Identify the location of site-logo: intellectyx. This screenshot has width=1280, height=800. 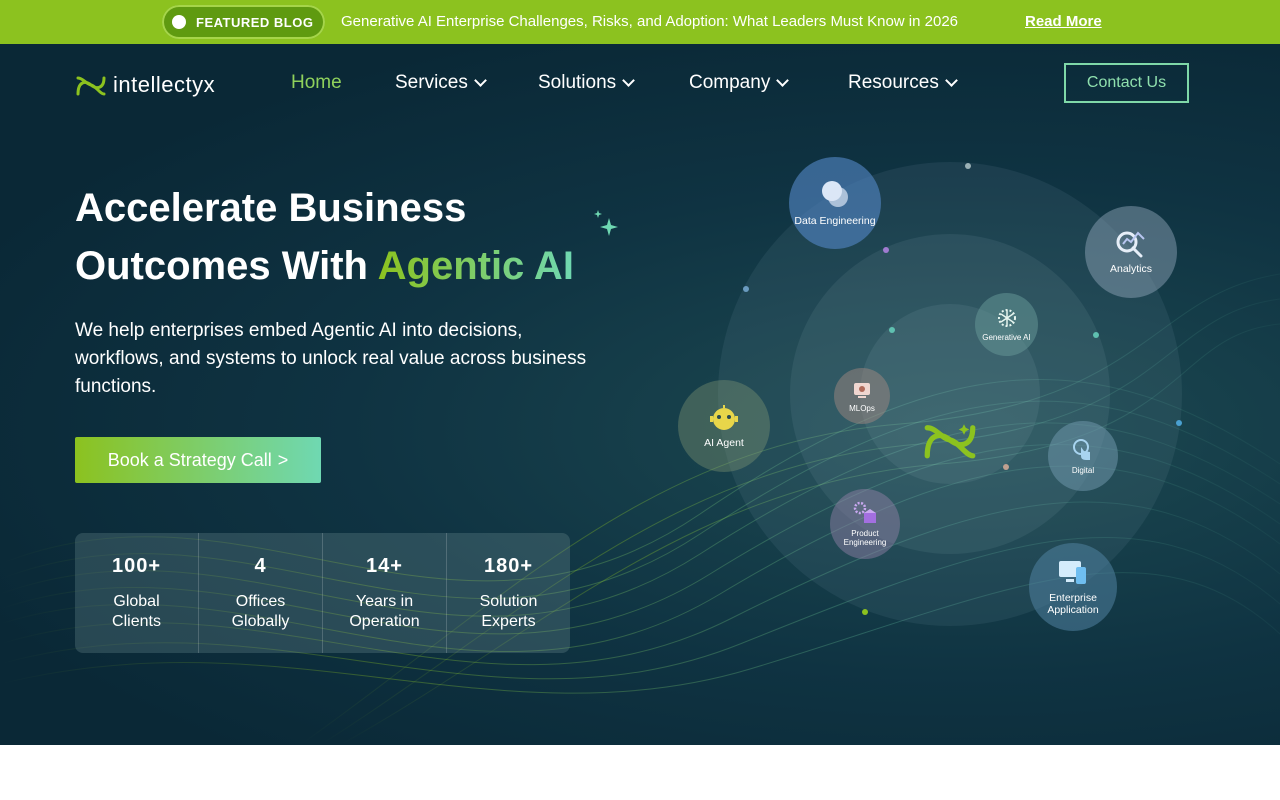
(145, 85).